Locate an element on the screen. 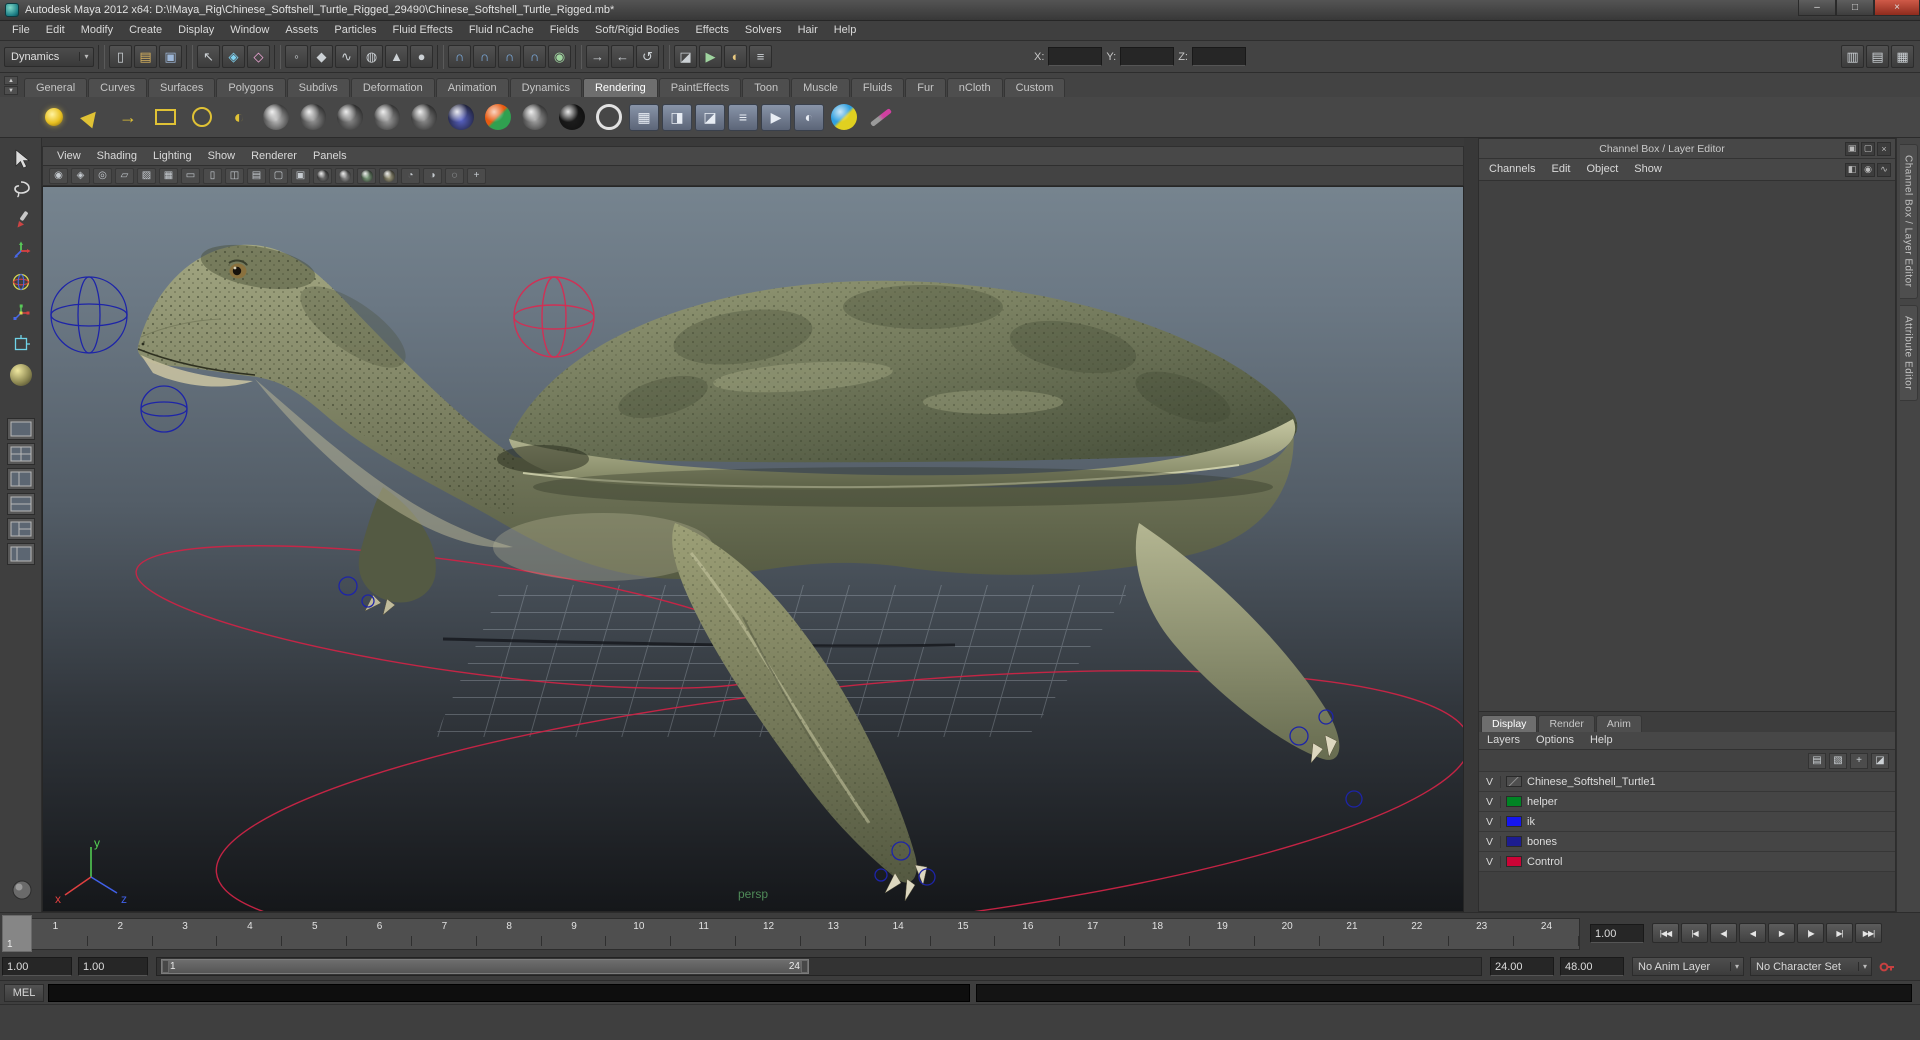 The height and width of the screenshot is (1040, 1920). panel-menu-item: Renderer is located at coordinates (274, 156).